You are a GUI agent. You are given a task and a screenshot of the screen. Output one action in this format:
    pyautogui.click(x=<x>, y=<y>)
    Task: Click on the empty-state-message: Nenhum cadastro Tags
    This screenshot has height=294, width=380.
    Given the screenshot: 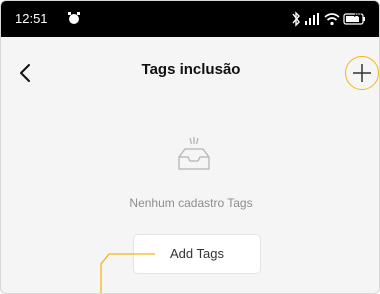 What is the action you would take?
    pyautogui.click(x=191, y=203)
    